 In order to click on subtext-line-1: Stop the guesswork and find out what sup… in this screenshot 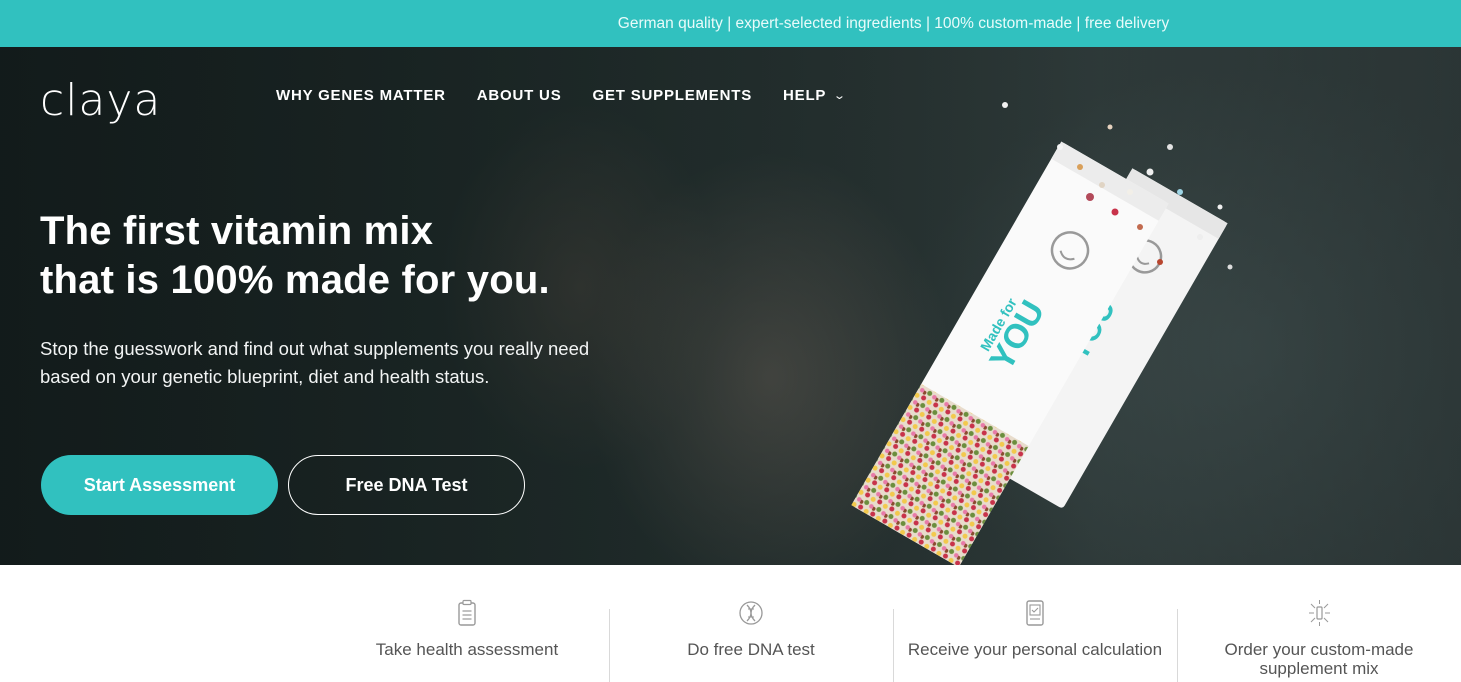, I will do `click(315, 348)`.